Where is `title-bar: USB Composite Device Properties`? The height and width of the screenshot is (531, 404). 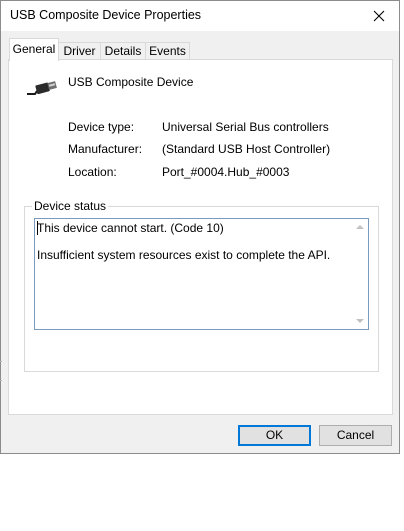
title-bar: USB Composite Device Properties is located at coordinates (200, 16).